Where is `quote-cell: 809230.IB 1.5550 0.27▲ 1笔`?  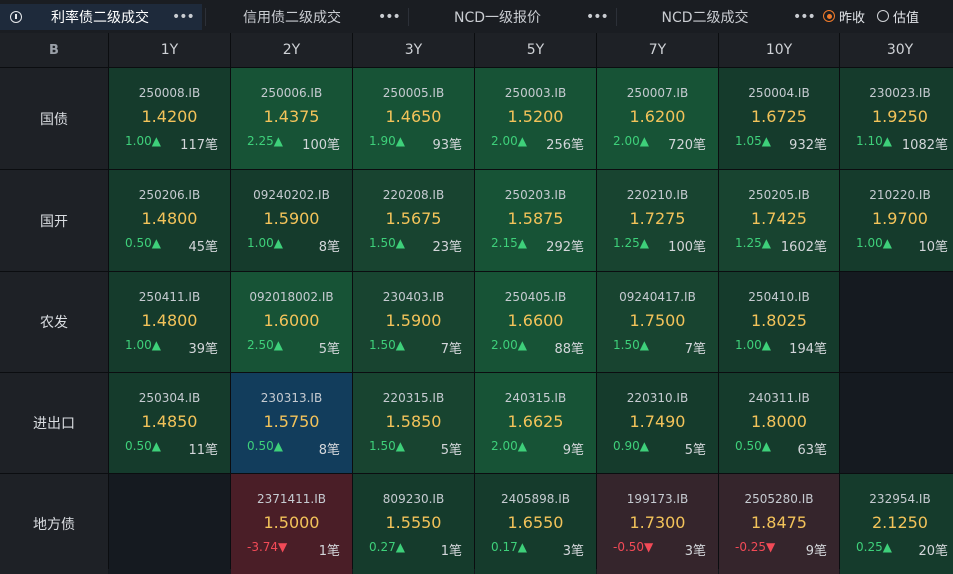 quote-cell: 809230.IB 1.5550 0.27▲ 1笔 is located at coordinates (413, 524).